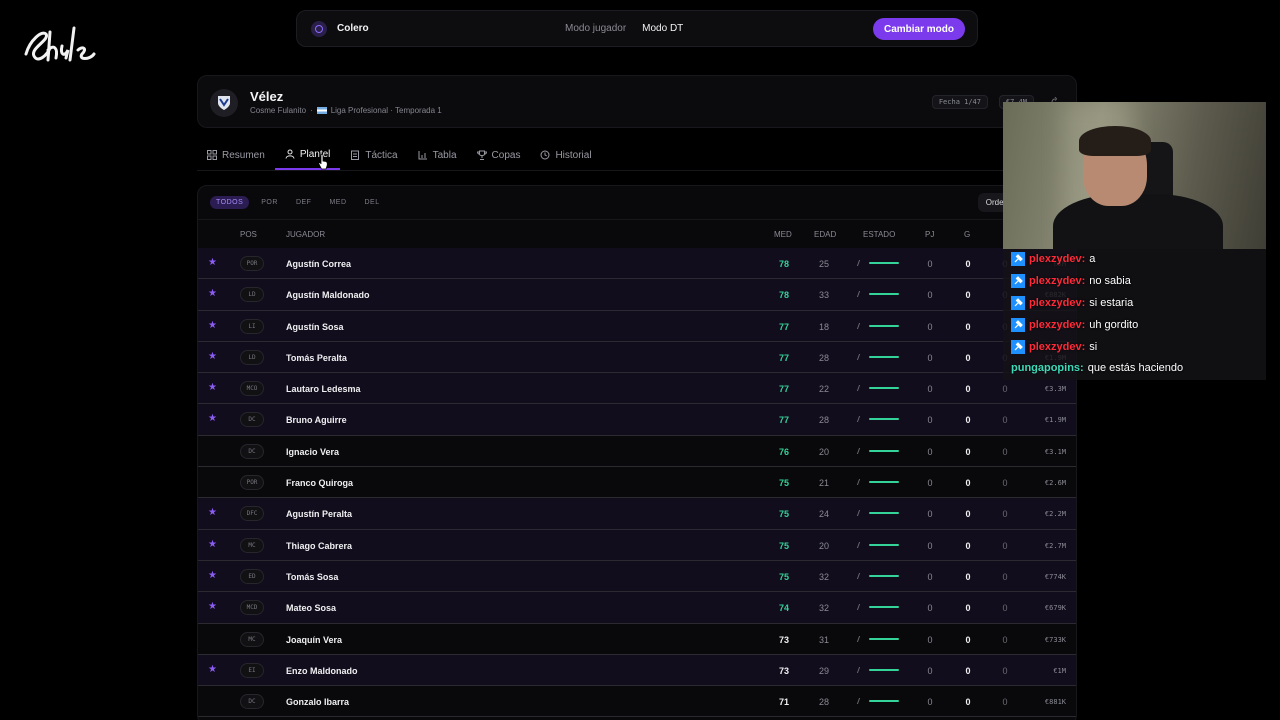 This screenshot has width=1280, height=720. Describe the element at coordinates (437, 155) in the screenshot. I see `tab-tabla: Tabla` at that location.